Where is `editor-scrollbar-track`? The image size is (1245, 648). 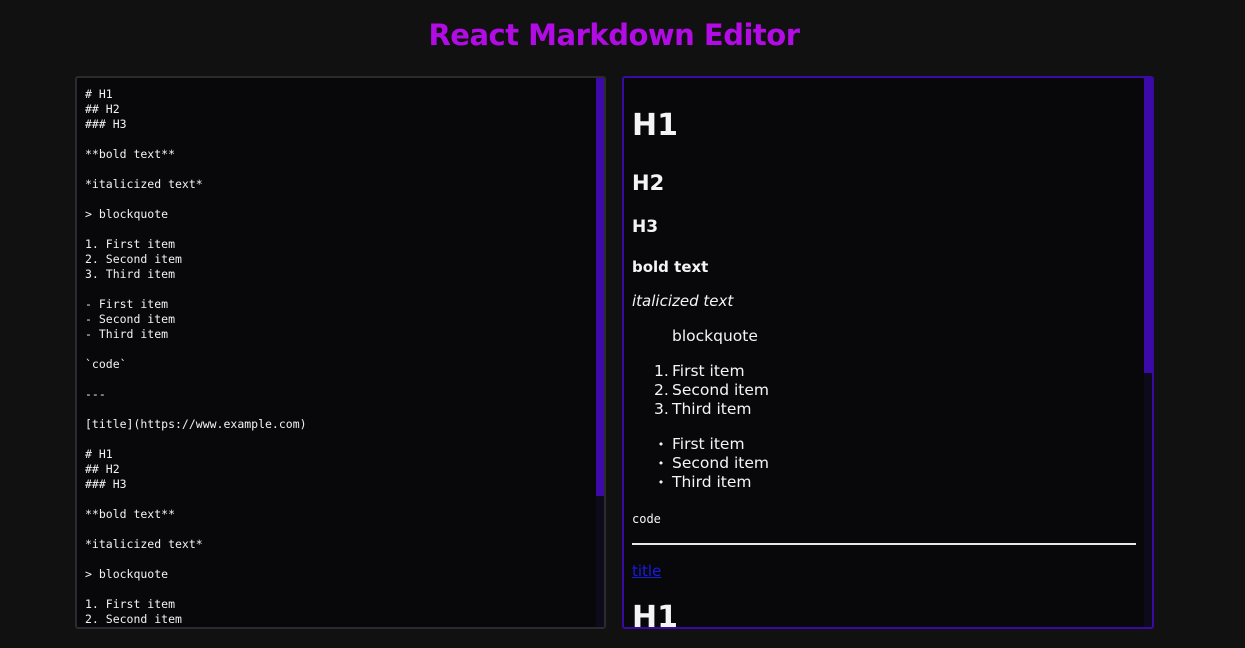
editor-scrollbar-track is located at coordinates (600, 352).